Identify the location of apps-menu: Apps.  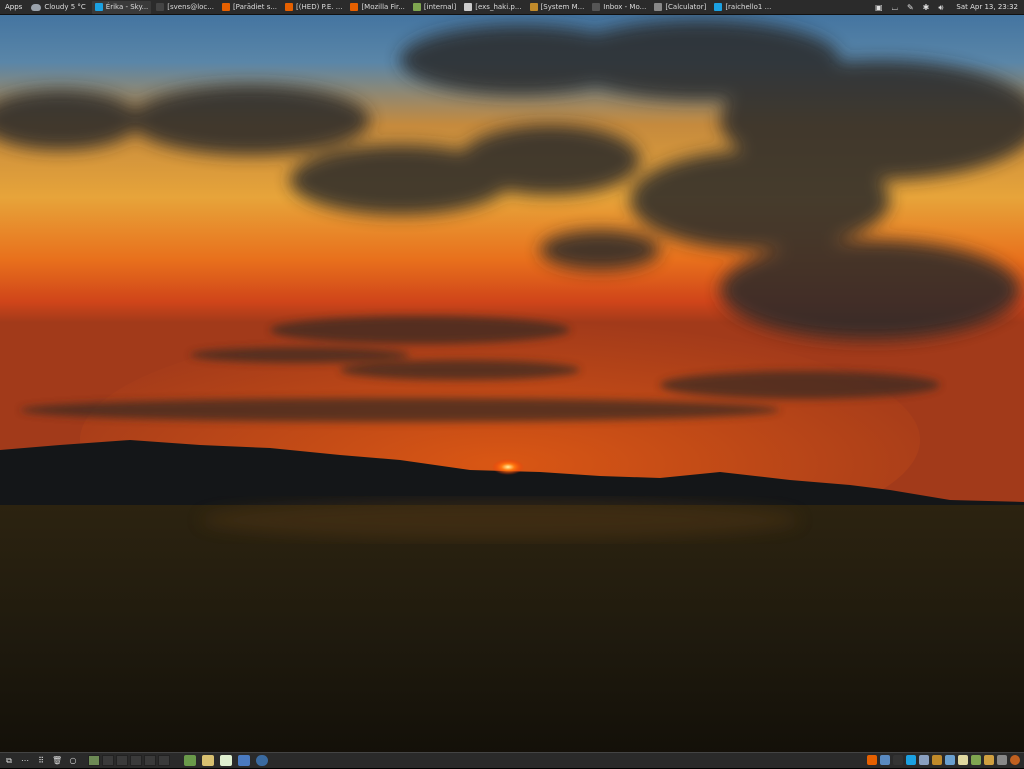
(13, 7).